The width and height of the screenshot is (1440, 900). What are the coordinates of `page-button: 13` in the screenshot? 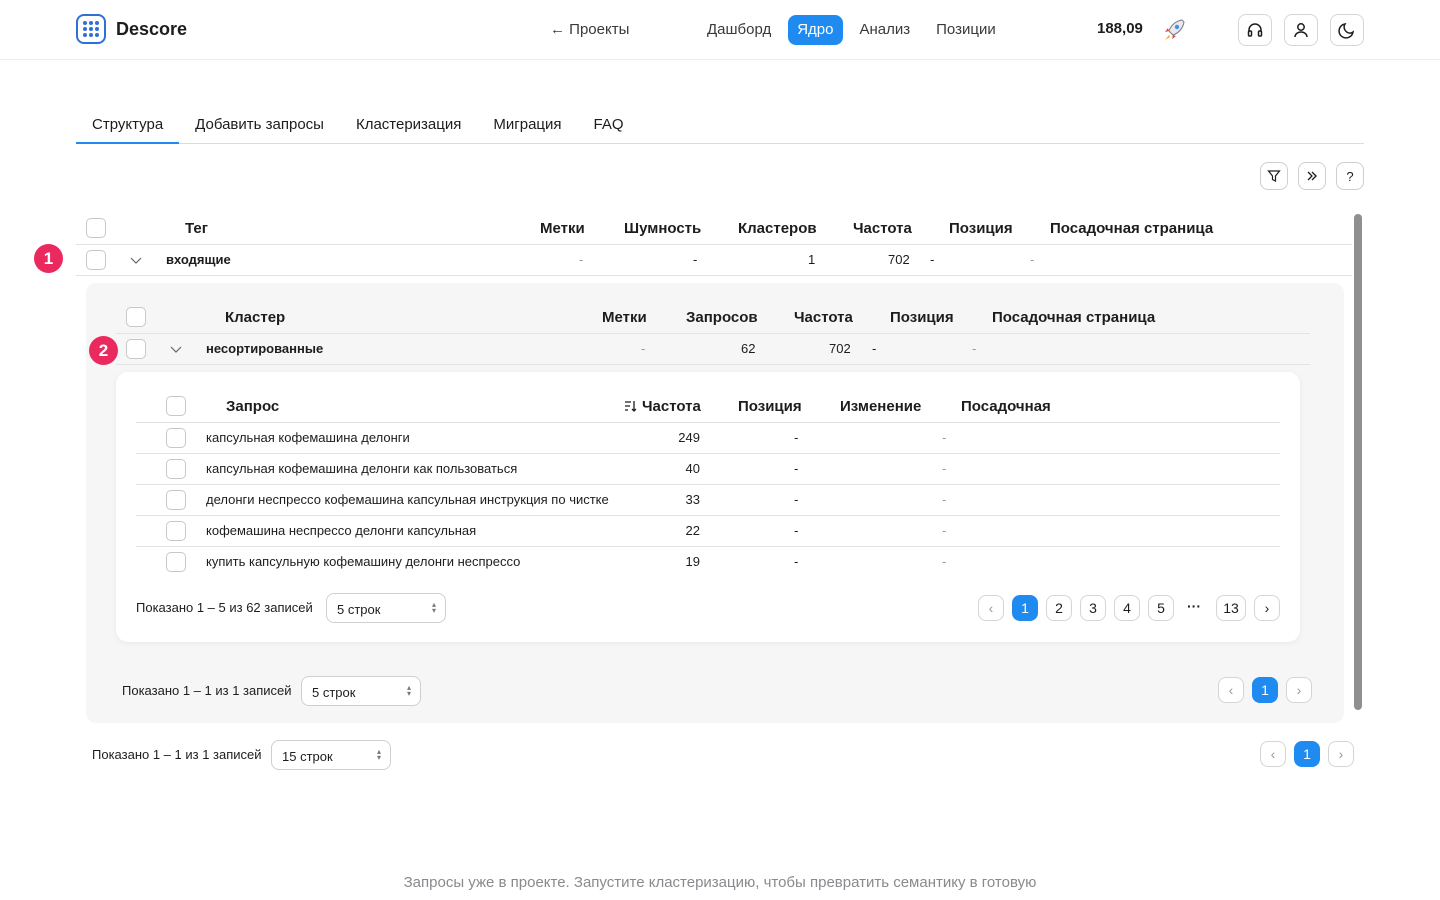 It's located at (1231, 608).